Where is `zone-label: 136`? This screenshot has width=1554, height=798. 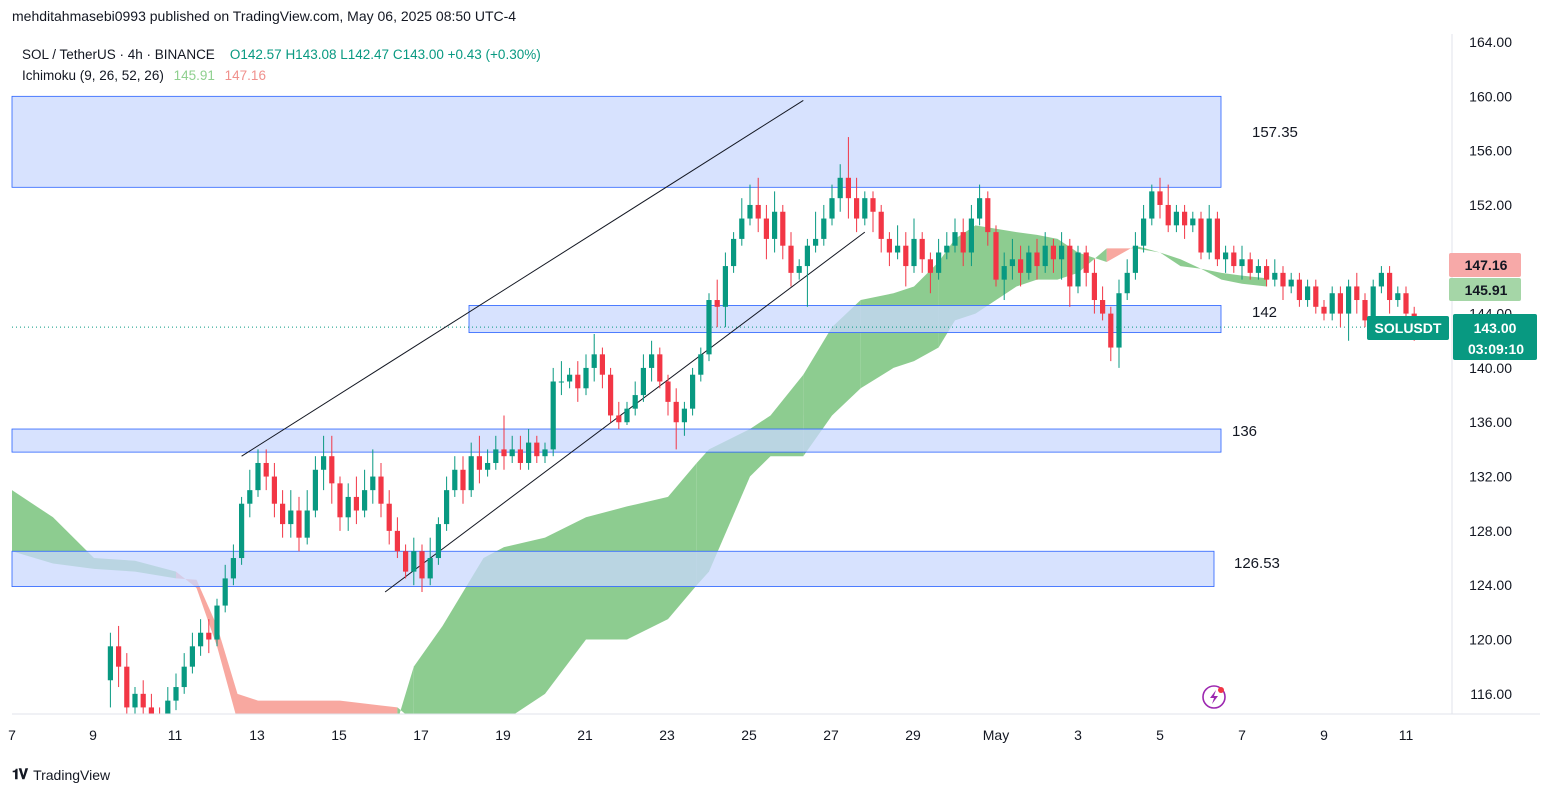 zone-label: 136 is located at coordinates (1244, 431).